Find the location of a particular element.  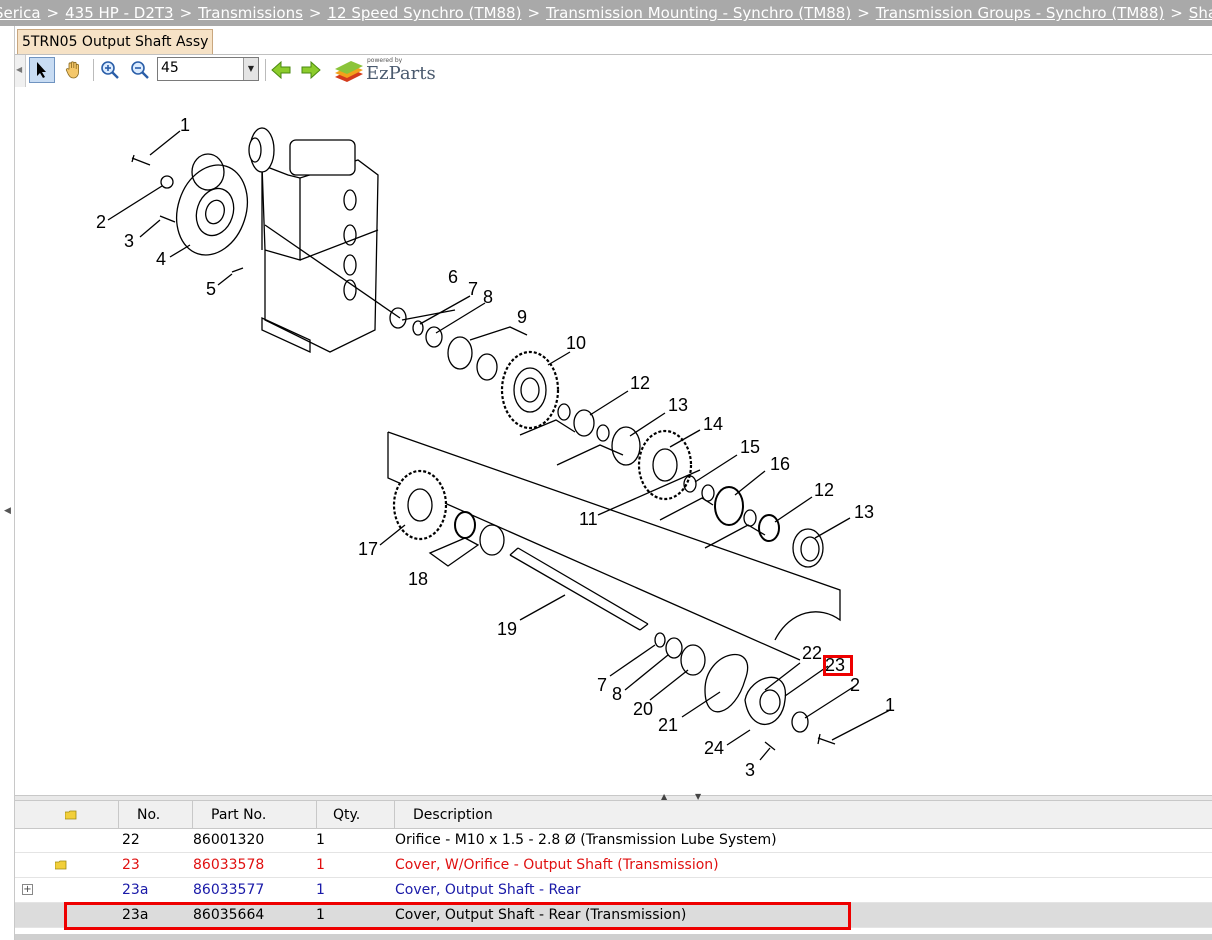

callout-label: 4 is located at coordinates (161, 259).